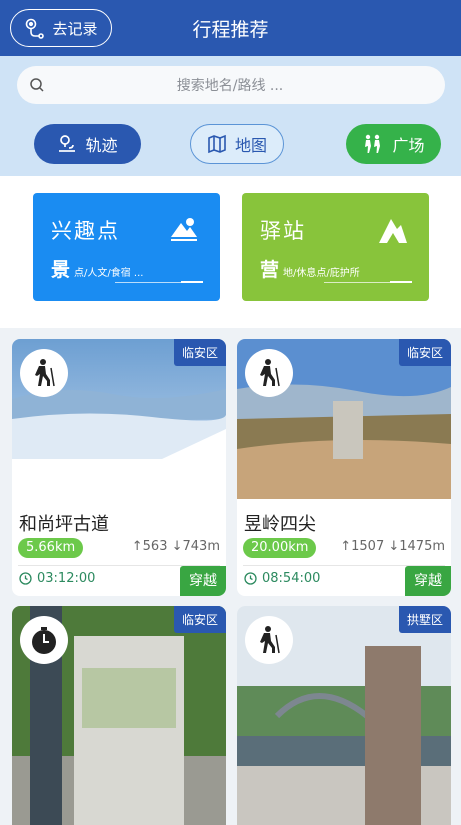  What do you see at coordinates (61, 270) in the screenshot?
I see `poi-big-char: 景` at bounding box center [61, 270].